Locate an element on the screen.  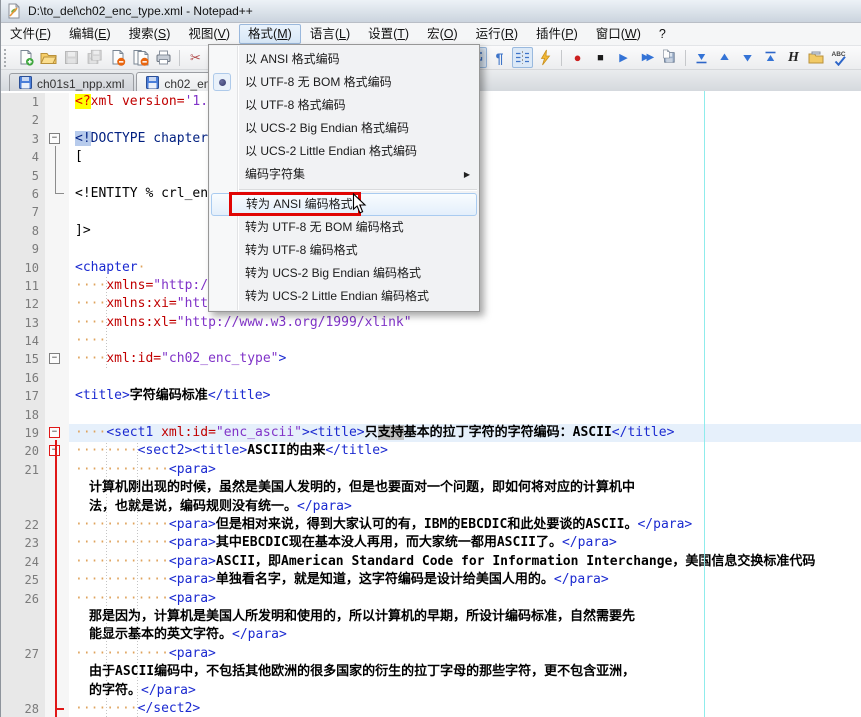
spell-check-icon: ABC is located at coordinates (839, 57).